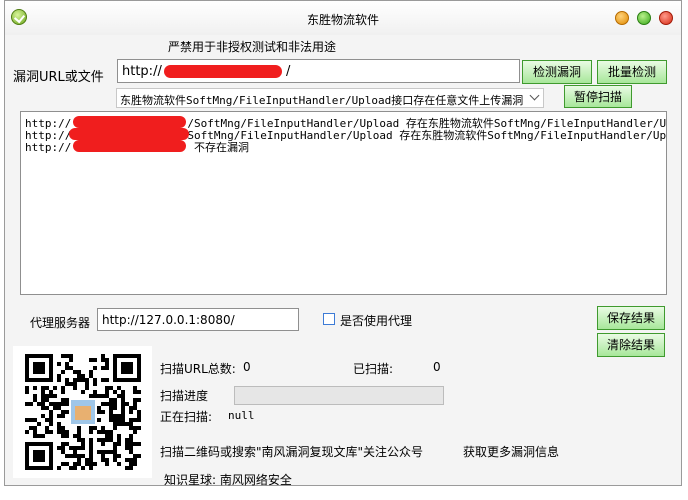 The height and width of the screenshot is (500, 688). Describe the element at coordinates (644, 18) in the screenshot. I see `maximize-button` at that location.